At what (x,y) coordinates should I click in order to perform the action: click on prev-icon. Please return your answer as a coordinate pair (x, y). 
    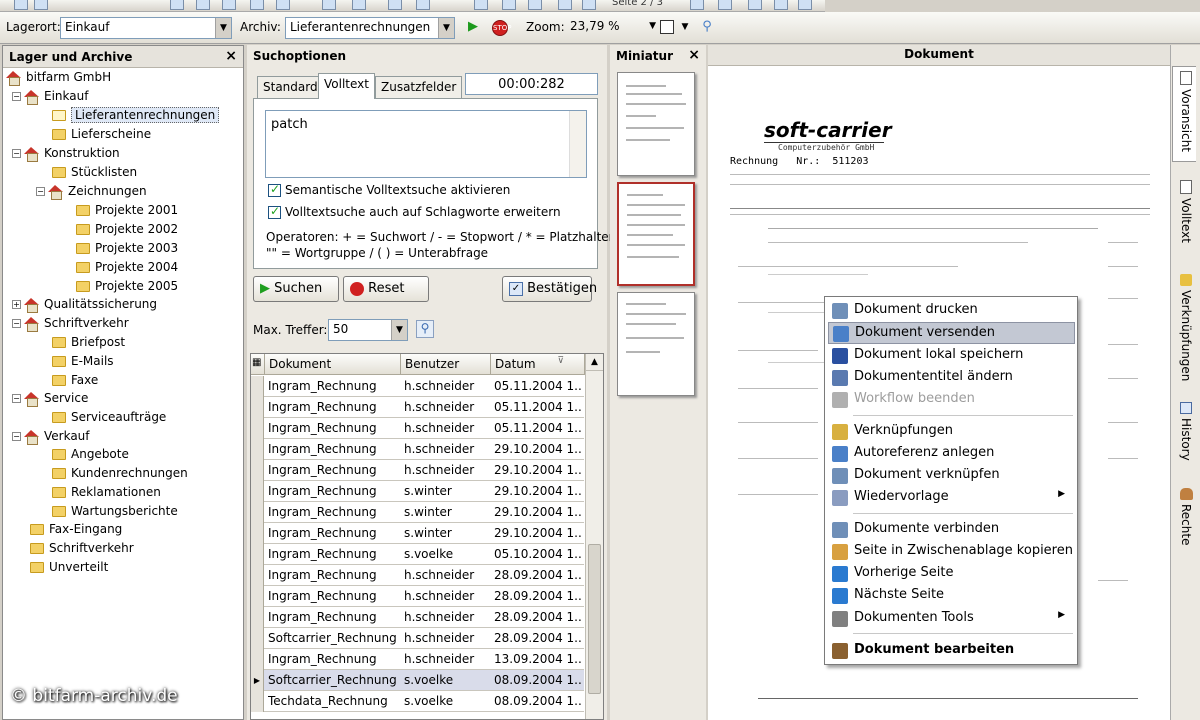
    Looking at the image, I should click on (565, 5).